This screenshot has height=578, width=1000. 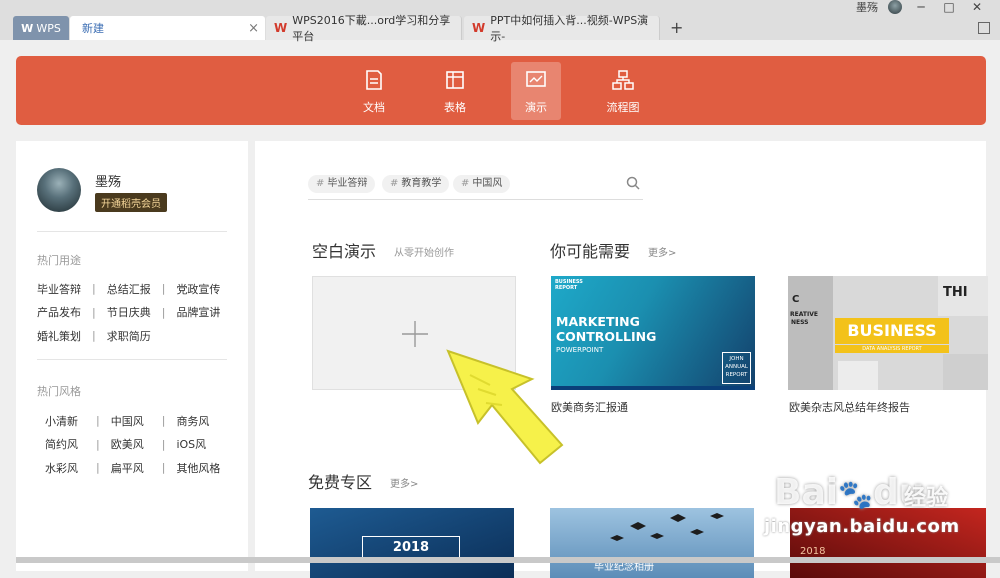 What do you see at coordinates (606, 329) in the screenshot?
I see `template-heading: MARKETING CONTROLLING` at bounding box center [606, 329].